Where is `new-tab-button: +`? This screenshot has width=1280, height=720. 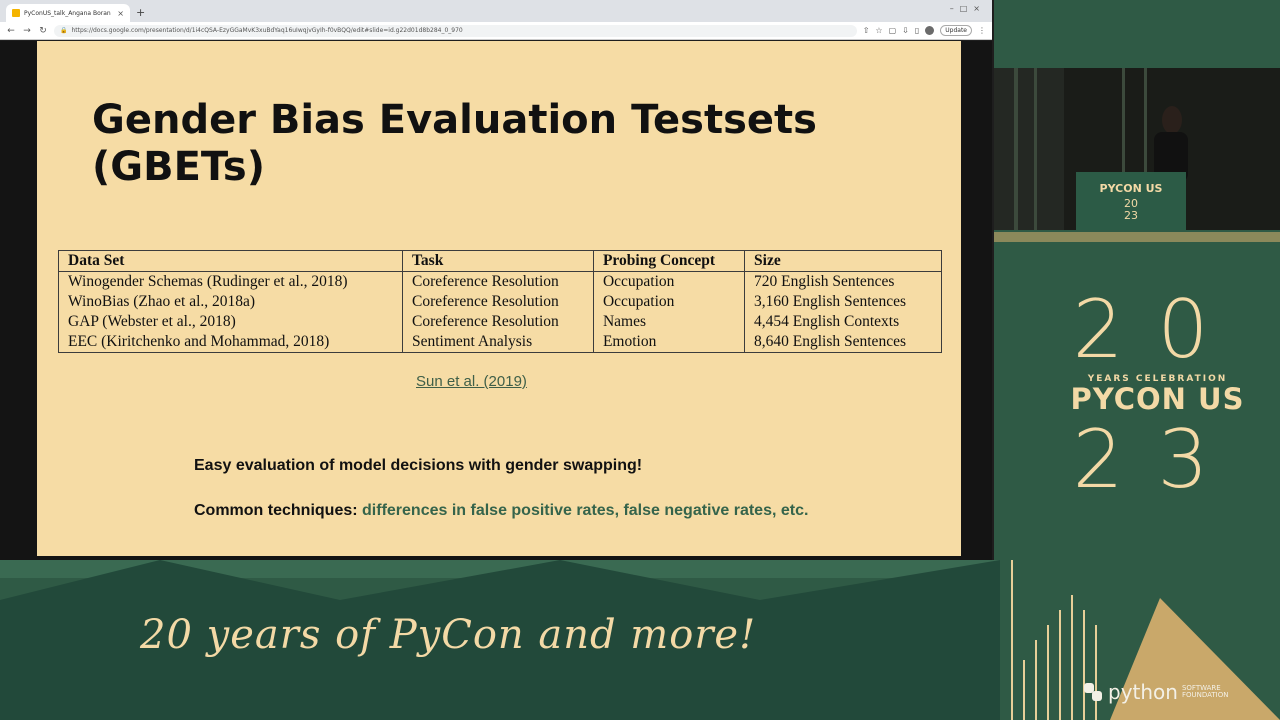 new-tab-button: + is located at coordinates (140, 12).